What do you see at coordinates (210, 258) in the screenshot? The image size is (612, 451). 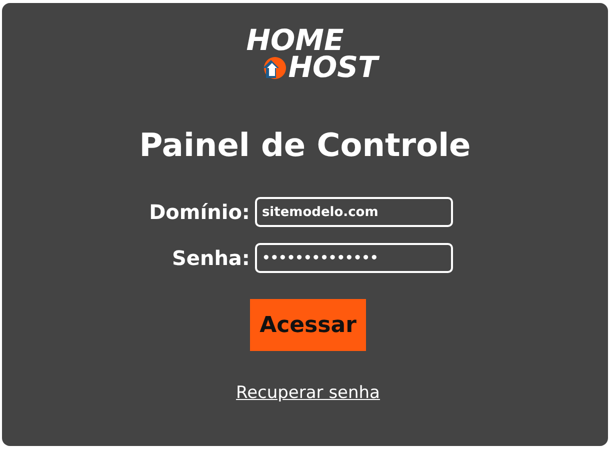 I see `field-label: Senha:` at bounding box center [210, 258].